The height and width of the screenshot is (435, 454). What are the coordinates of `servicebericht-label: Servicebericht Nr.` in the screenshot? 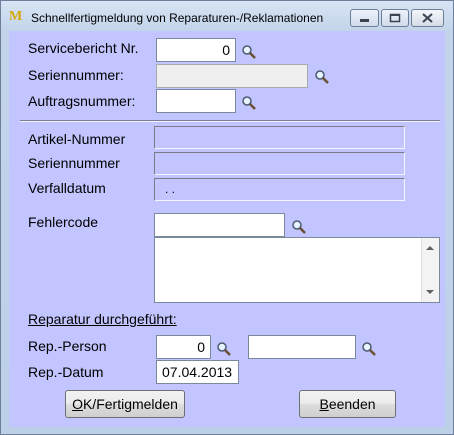 It's located at (83, 48).